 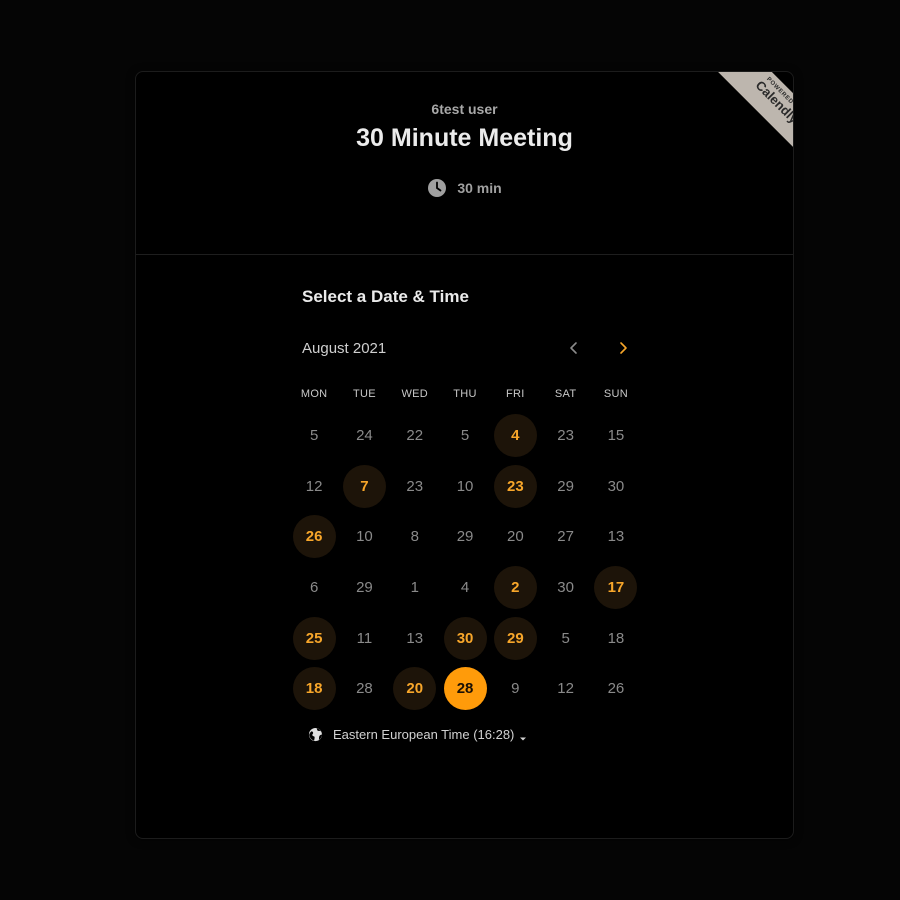 I want to click on day-label: 22, so click(x=415, y=435).